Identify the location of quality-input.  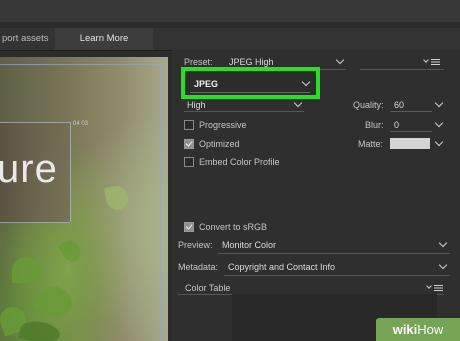
(411, 105).